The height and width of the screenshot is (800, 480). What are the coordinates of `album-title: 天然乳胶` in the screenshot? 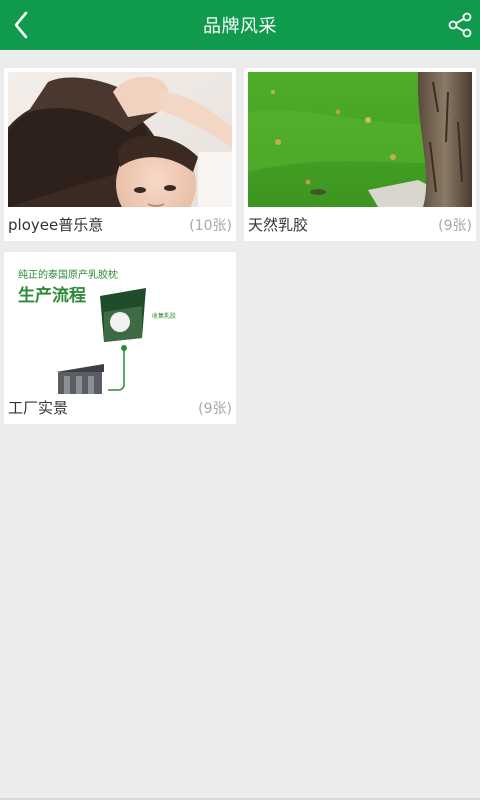 It's located at (278, 225).